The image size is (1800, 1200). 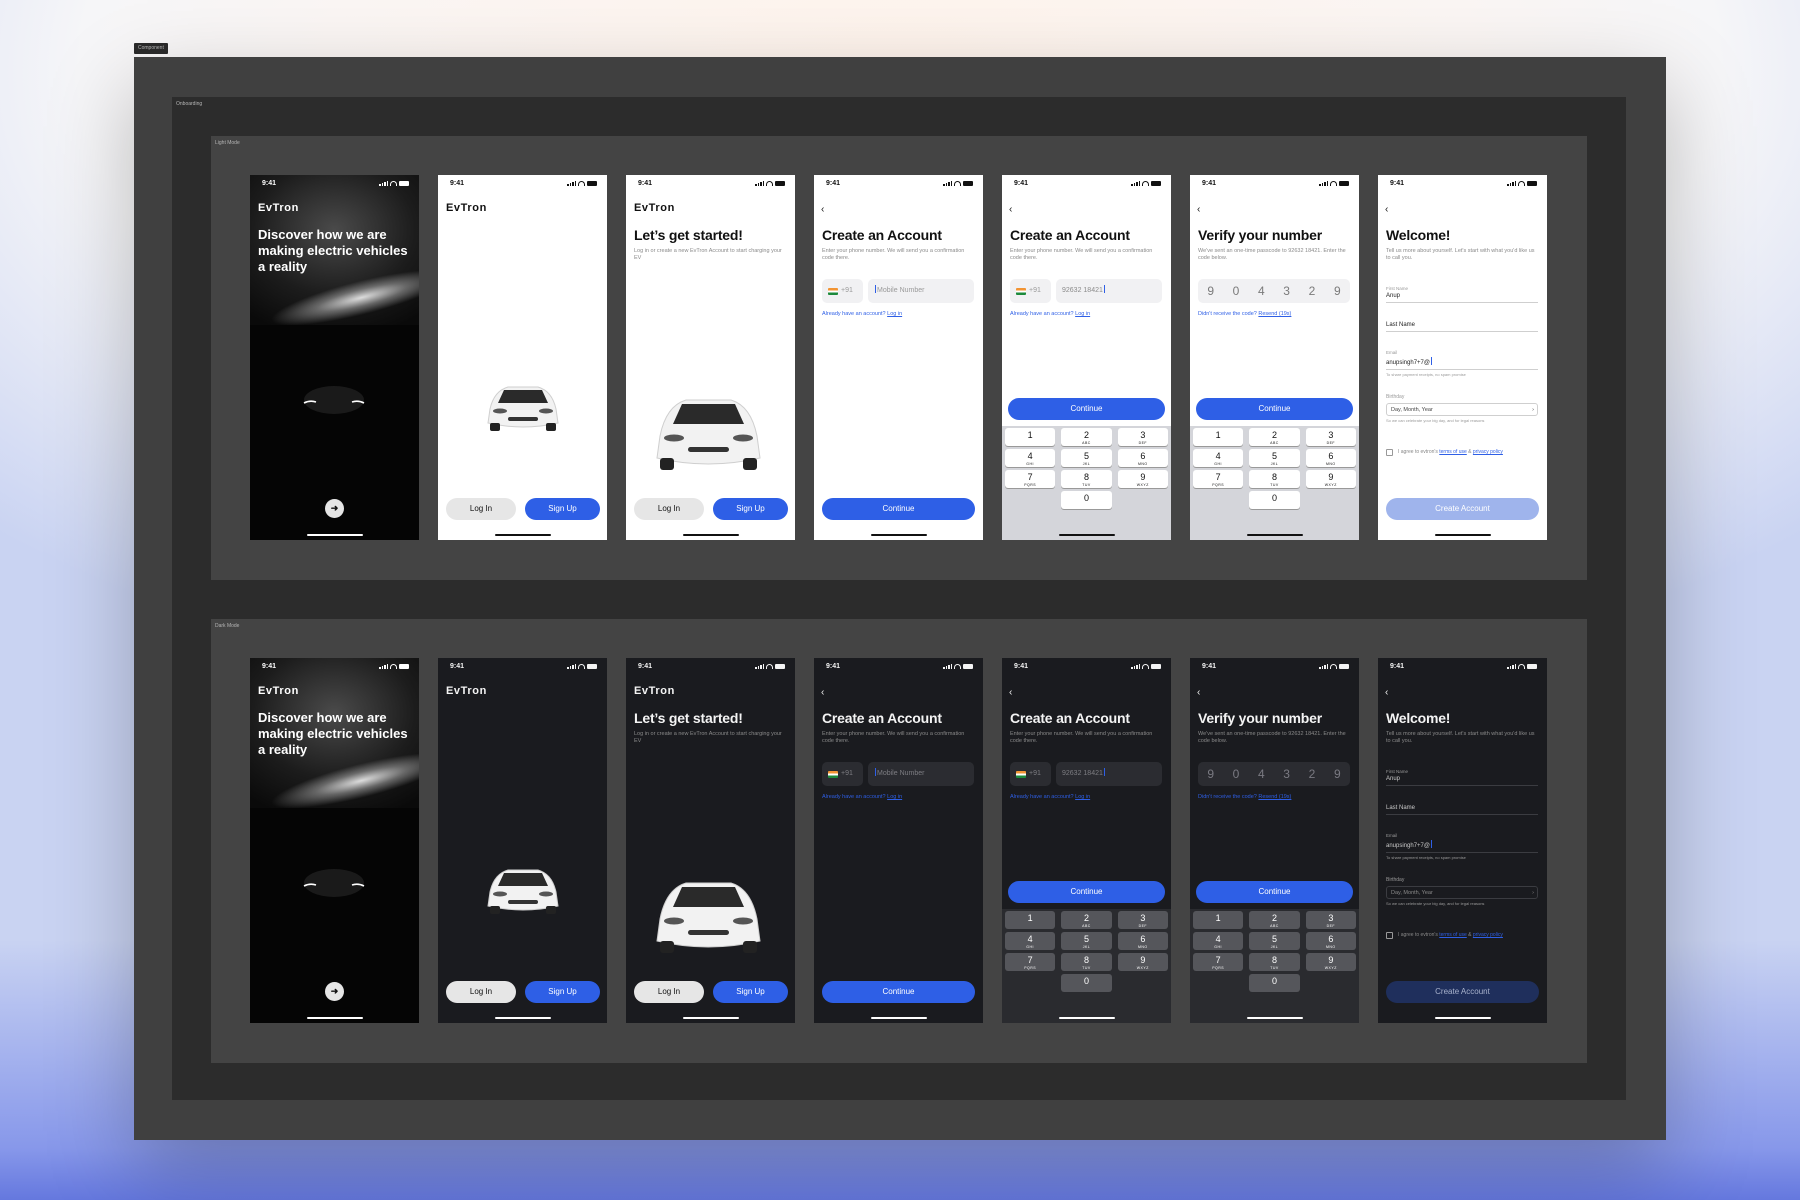 What do you see at coordinates (151, 48) in the screenshot?
I see `frame-tag: Component` at bounding box center [151, 48].